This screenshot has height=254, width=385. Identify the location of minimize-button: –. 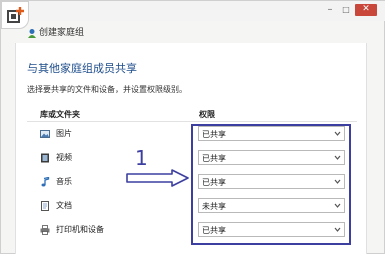
(330, 10).